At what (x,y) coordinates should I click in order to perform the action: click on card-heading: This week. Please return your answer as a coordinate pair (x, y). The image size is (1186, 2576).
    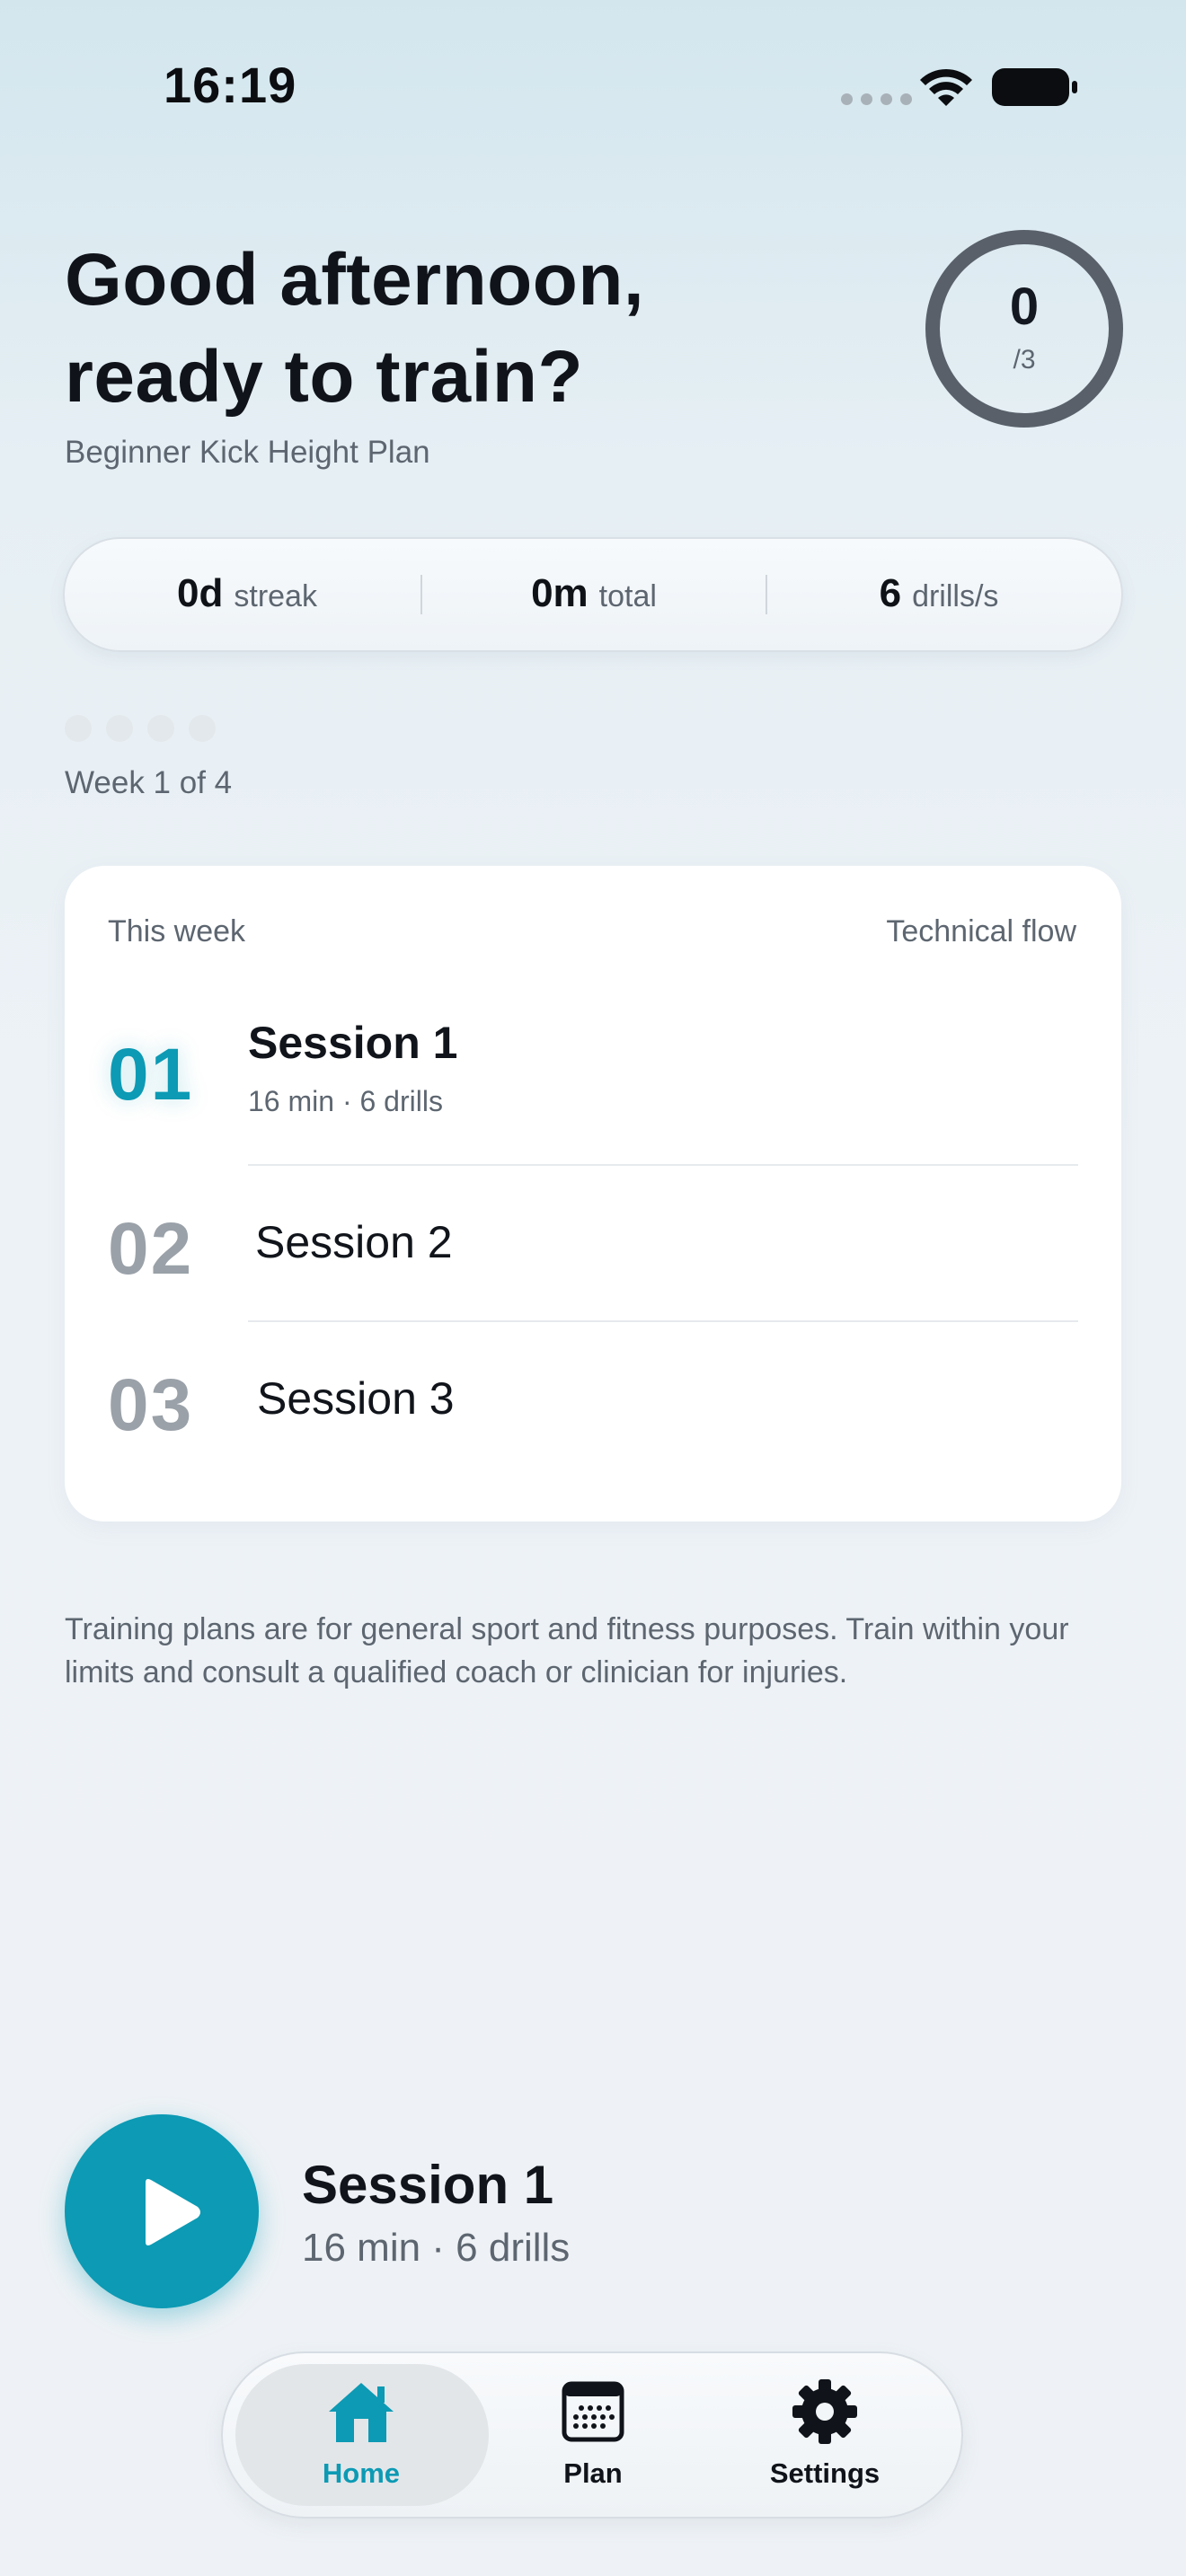
    Looking at the image, I should click on (177, 931).